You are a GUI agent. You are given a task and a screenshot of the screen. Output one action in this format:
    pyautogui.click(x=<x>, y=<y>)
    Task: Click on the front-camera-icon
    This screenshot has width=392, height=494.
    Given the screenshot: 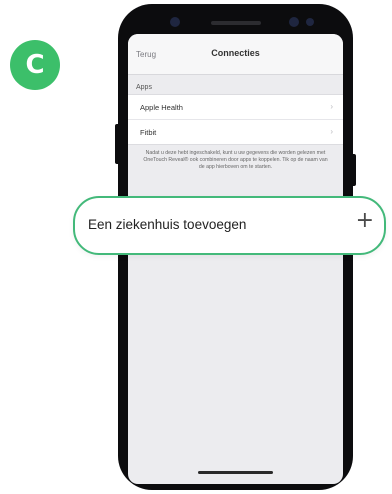 What is the action you would take?
    pyautogui.click(x=175, y=22)
    